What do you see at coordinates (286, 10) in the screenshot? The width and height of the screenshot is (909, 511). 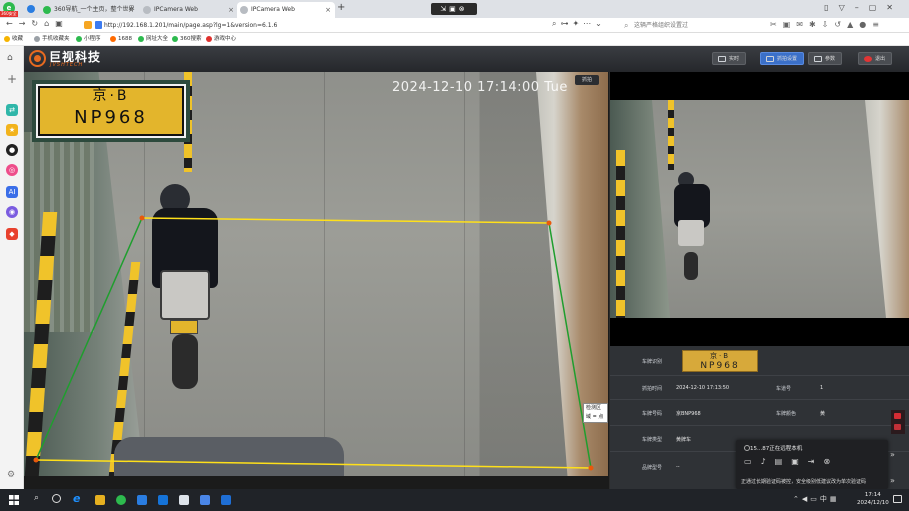 I see `tab-ipcamera-2: IPCamera Web ×` at bounding box center [286, 10].